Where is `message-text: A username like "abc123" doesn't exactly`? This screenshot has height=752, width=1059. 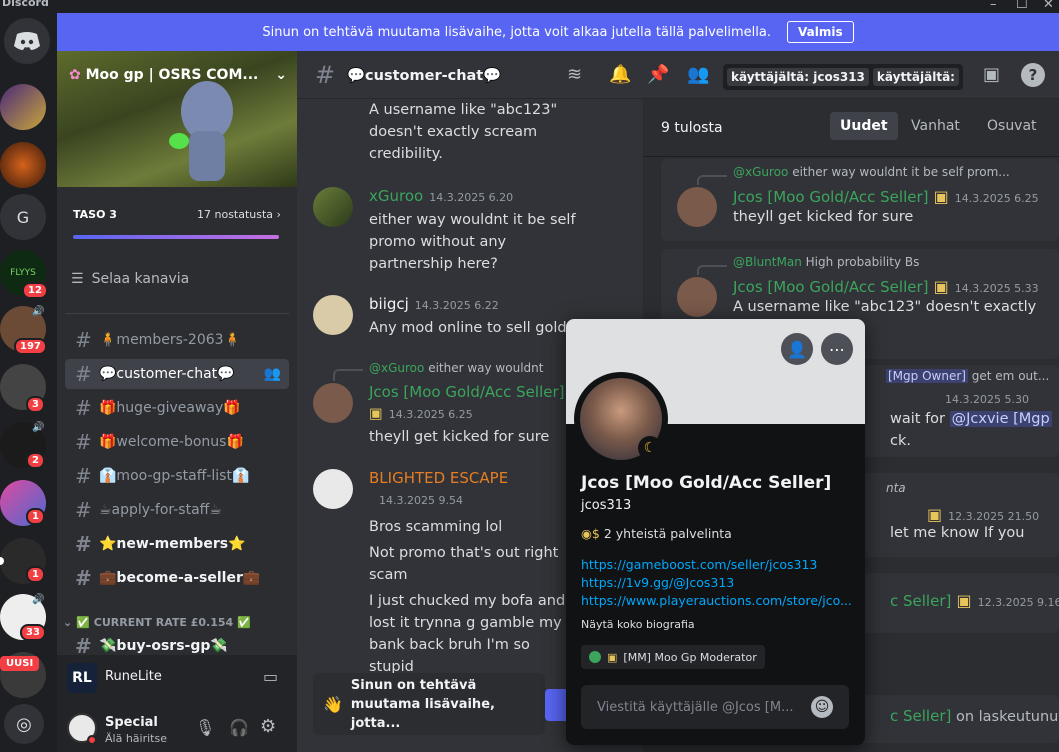
message-text: A username like "abc123" doesn't exactly is located at coordinates (885, 307).